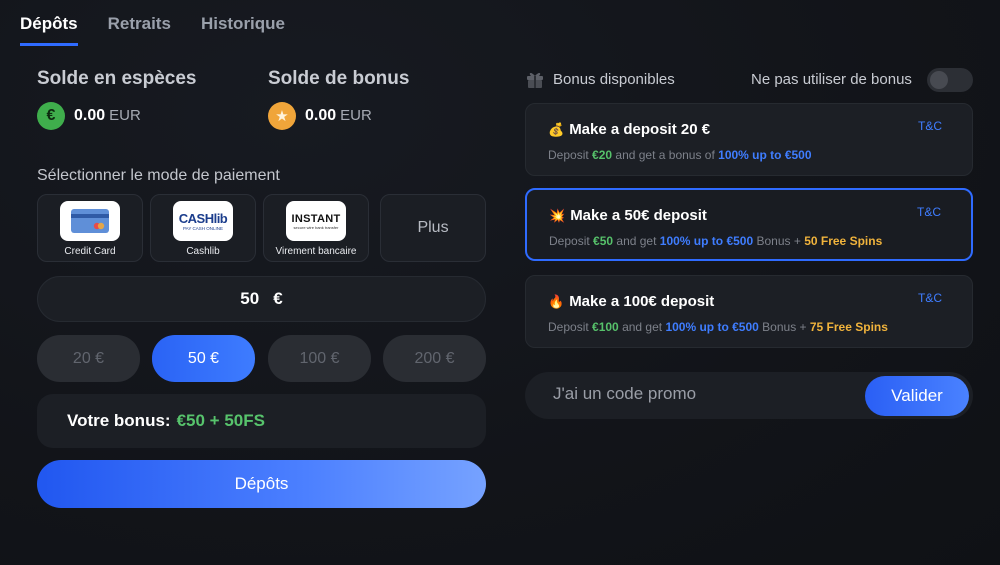  I want to click on validate-promo-button: Valider, so click(917, 396).